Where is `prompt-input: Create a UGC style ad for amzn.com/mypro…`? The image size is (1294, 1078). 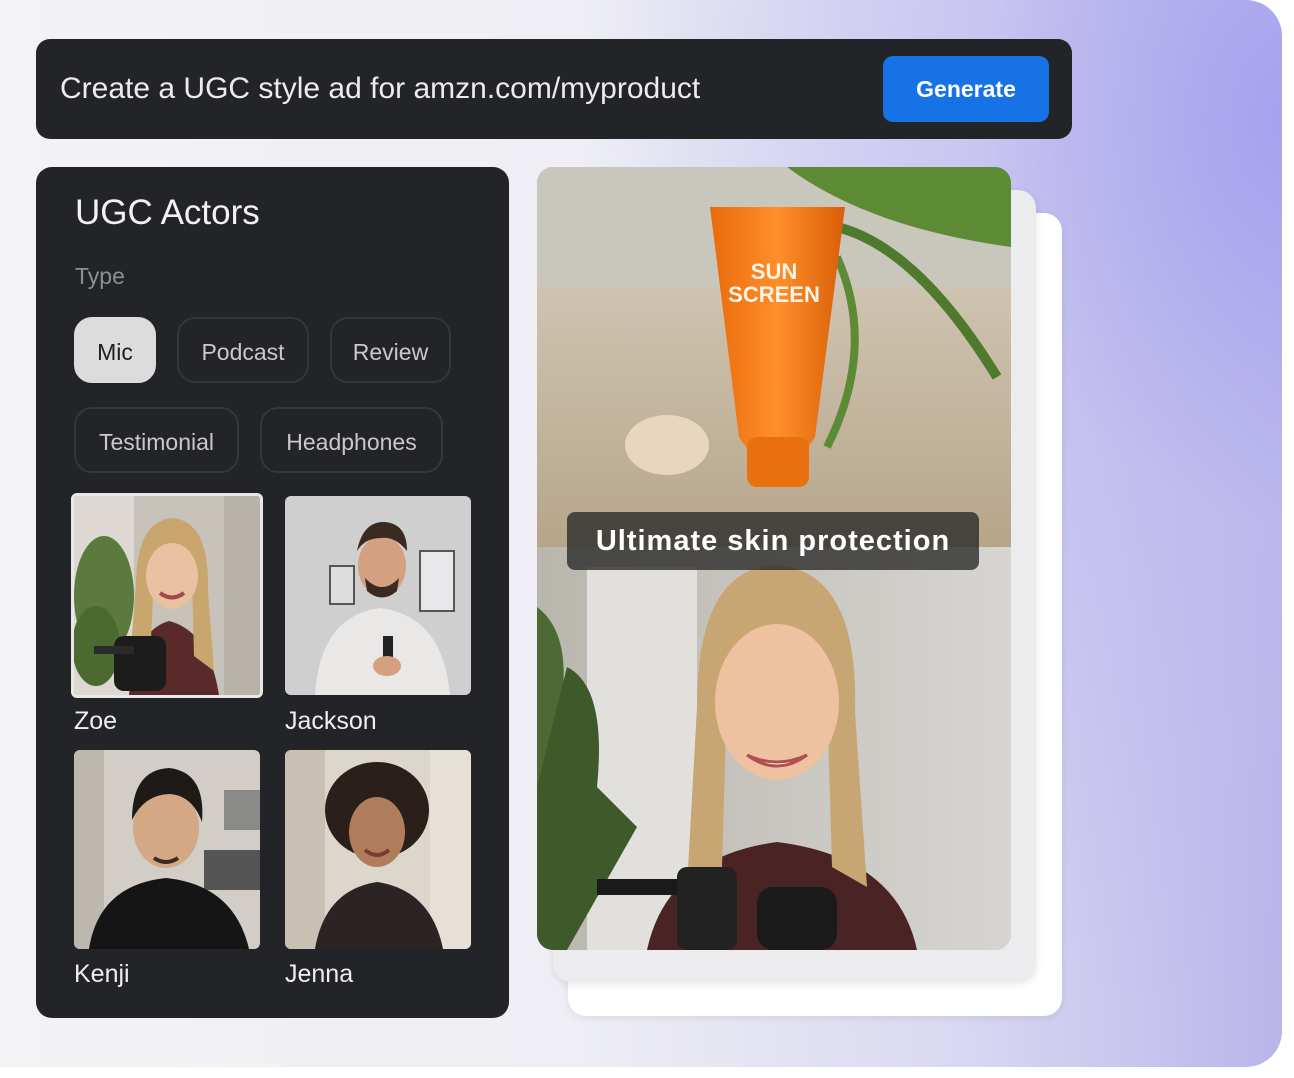 prompt-input: Create a UGC style ad for amzn.com/mypro… is located at coordinates (380, 89).